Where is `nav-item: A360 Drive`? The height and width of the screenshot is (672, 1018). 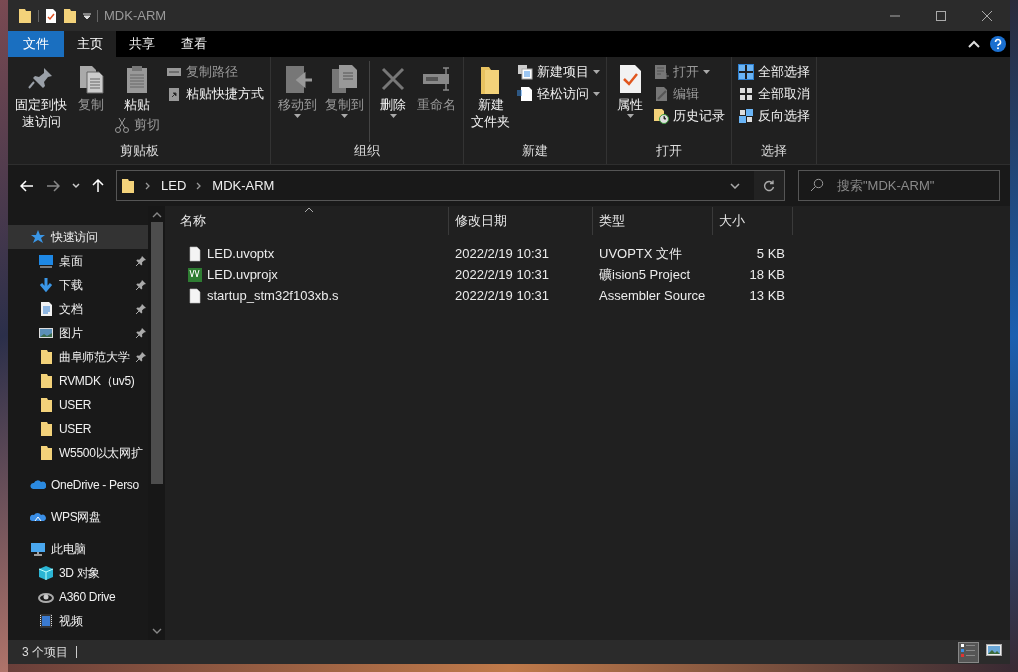 nav-item: A360 Drive is located at coordinates (78, 597).